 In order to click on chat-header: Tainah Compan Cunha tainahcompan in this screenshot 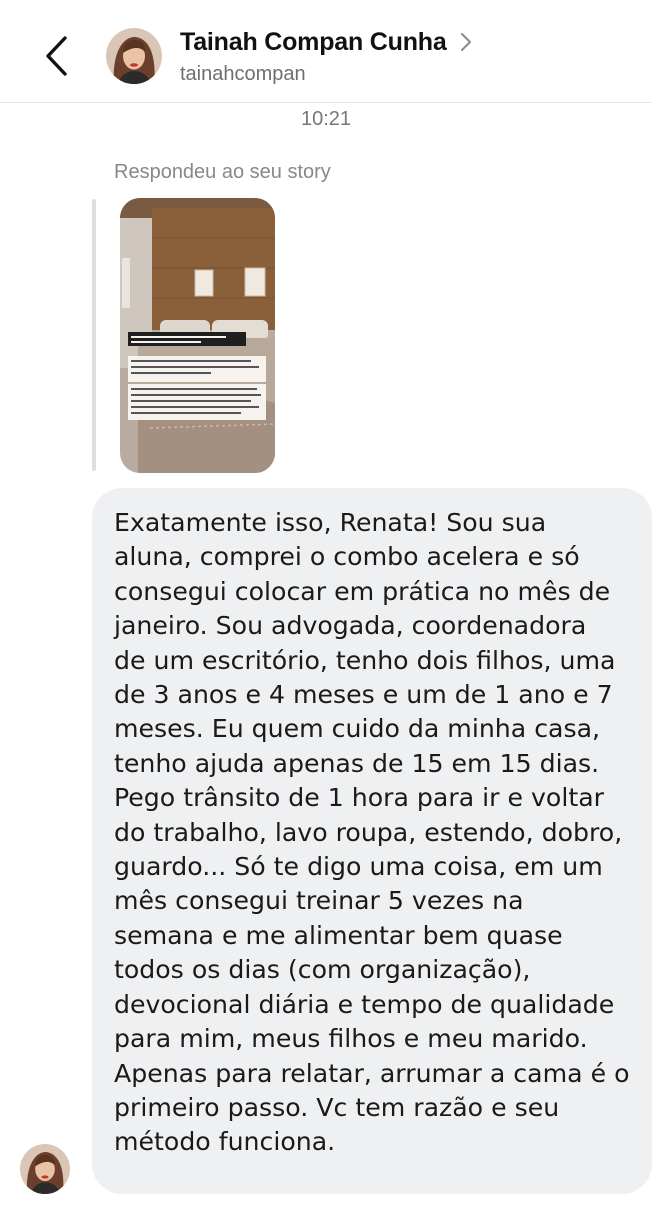, I will do `click(326, 51)`.